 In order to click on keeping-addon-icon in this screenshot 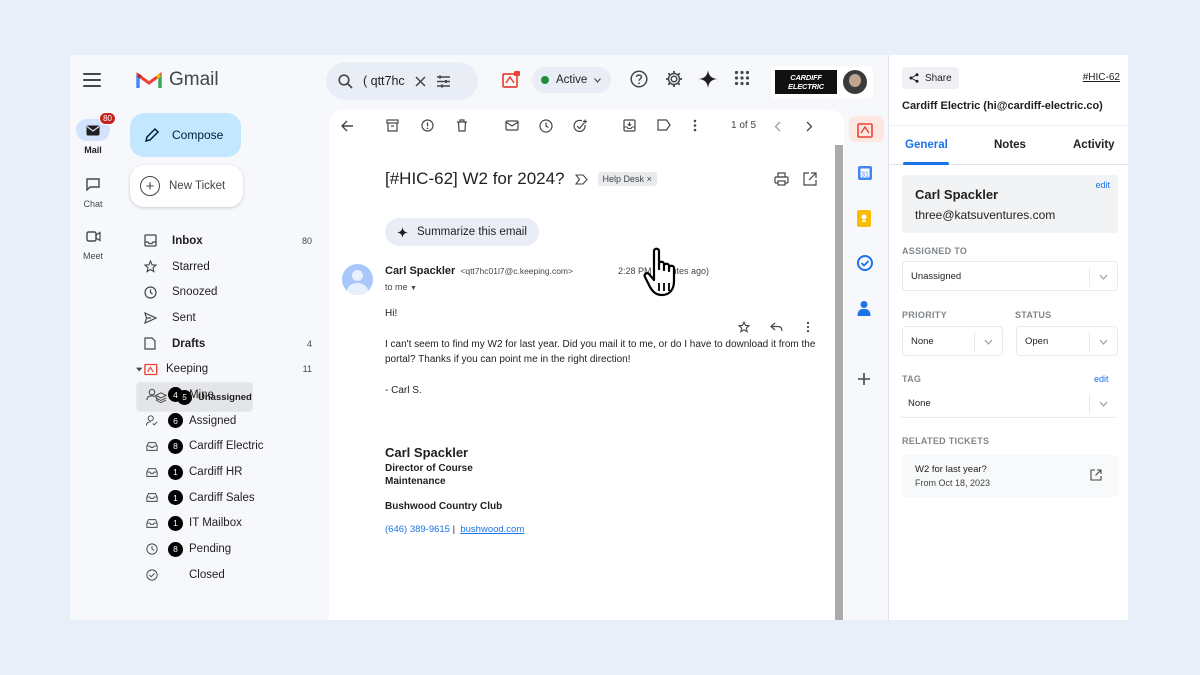, I will do `click(866, 129)`.